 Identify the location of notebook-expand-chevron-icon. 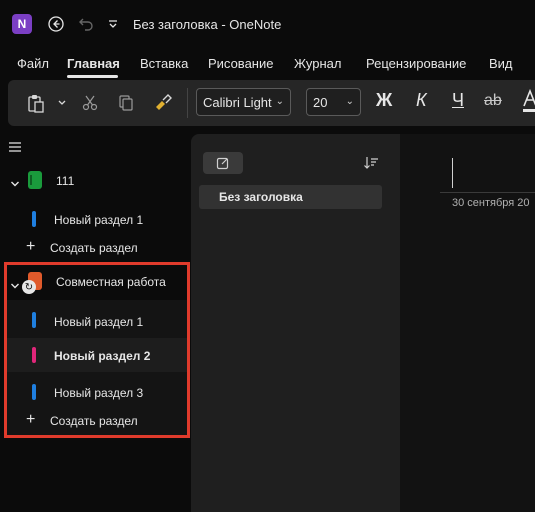
(15, 185).